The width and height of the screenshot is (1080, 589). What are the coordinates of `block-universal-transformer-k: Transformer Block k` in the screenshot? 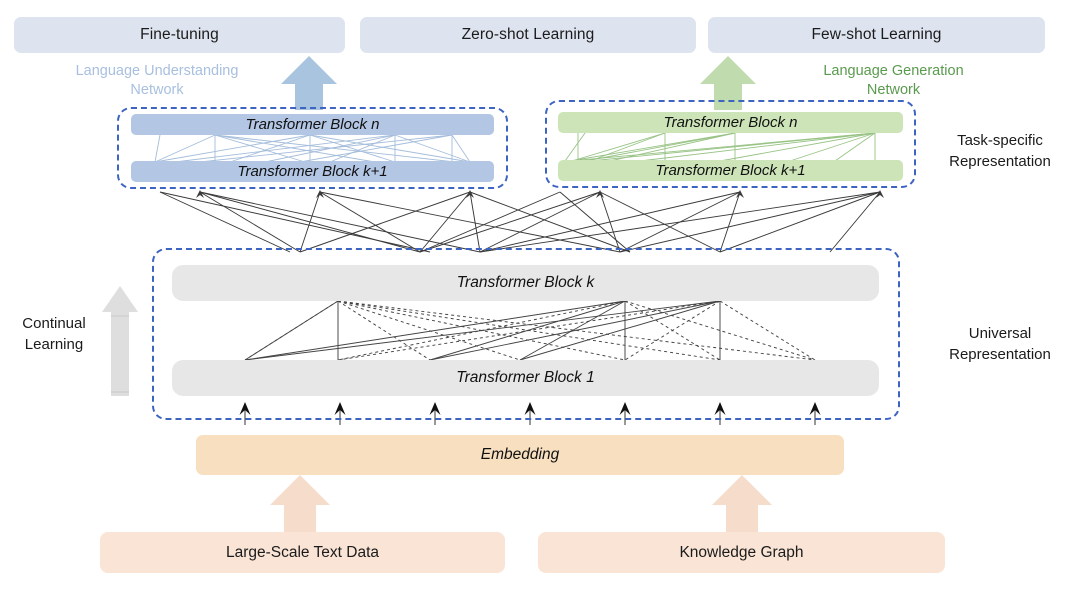 It's located at (525, 283).